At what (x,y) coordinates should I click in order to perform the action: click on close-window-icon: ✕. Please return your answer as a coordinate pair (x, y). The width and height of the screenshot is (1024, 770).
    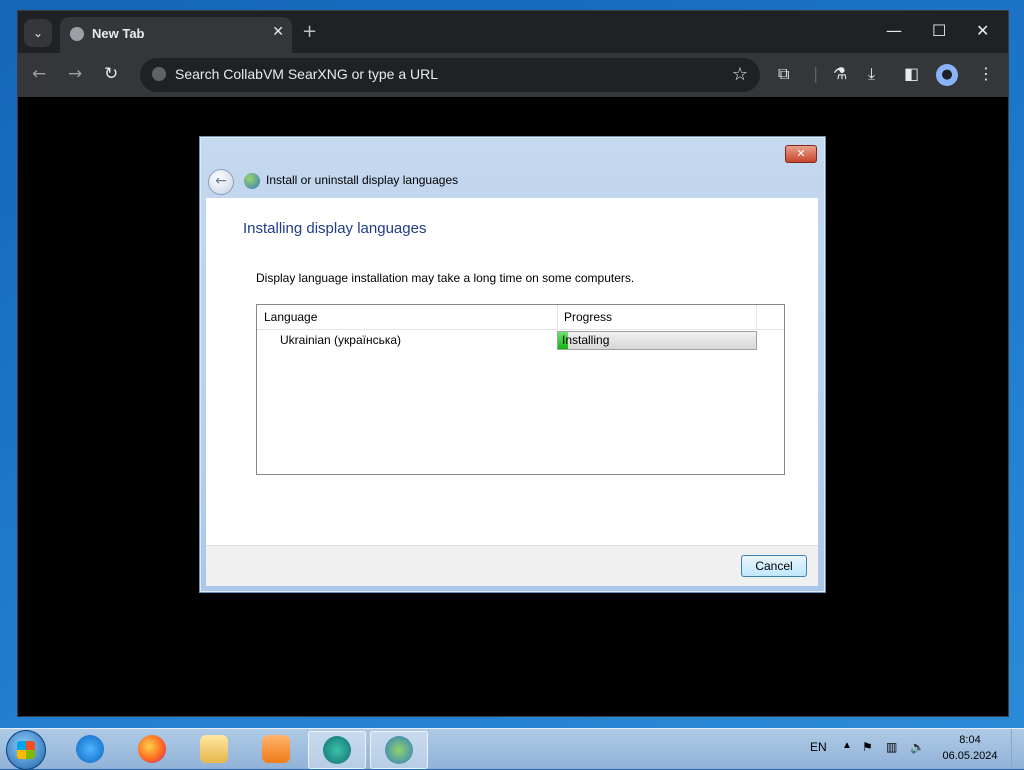
    Looking at the image, I should click on (982, 30).